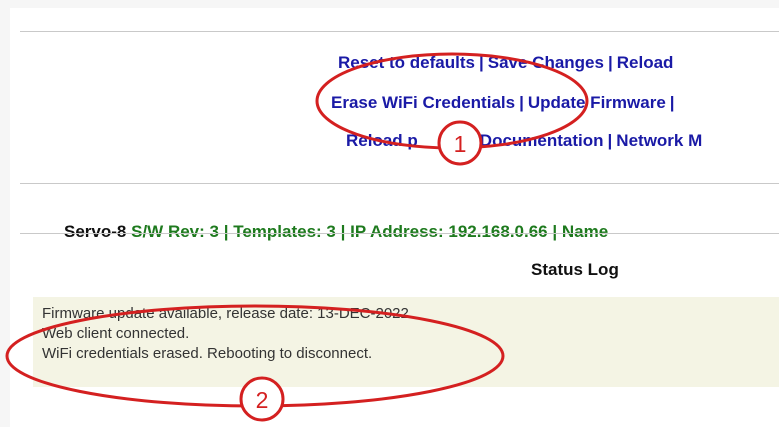 This screenshot has width=779, height=427. What do you see at coordinates (262, 400) in the screenshot?
I see `badge-number-2: 2` at bounding box center [262, 400].